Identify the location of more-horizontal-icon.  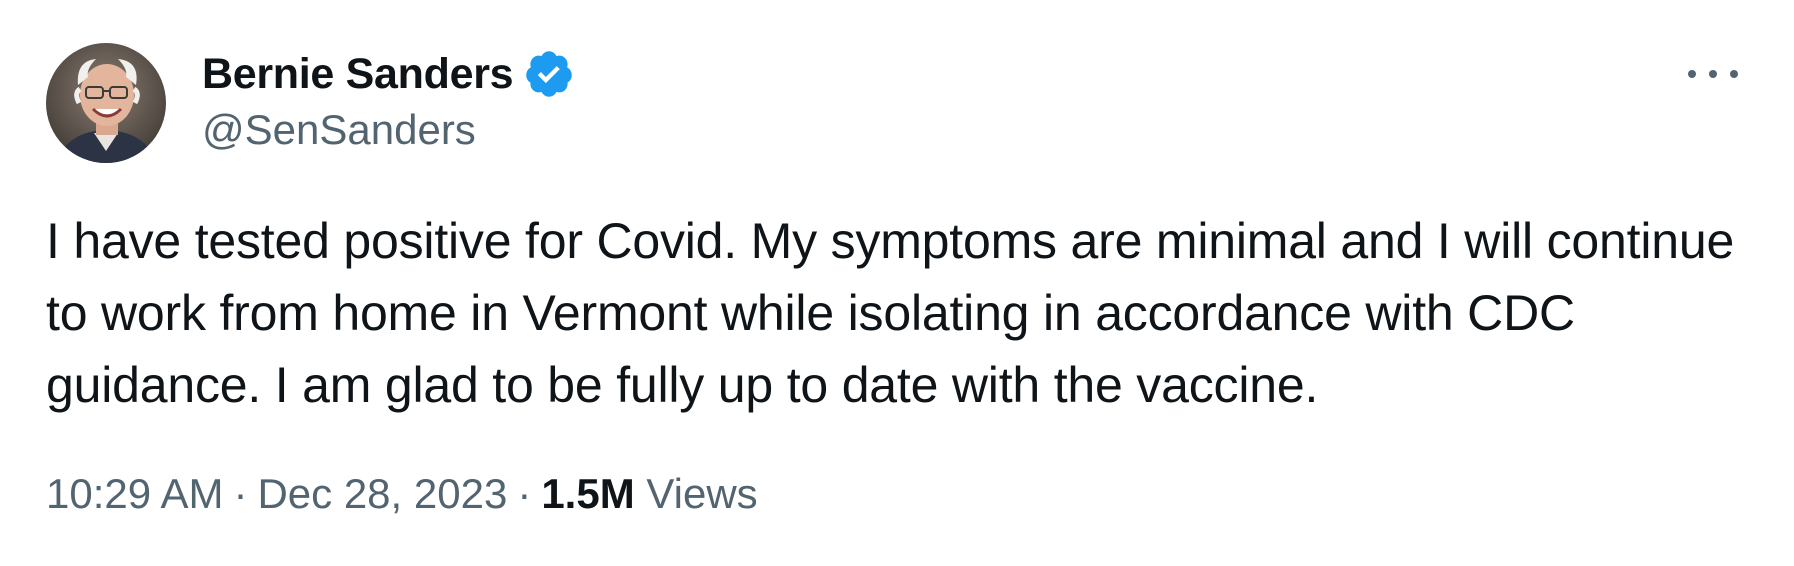
(1692, 74).